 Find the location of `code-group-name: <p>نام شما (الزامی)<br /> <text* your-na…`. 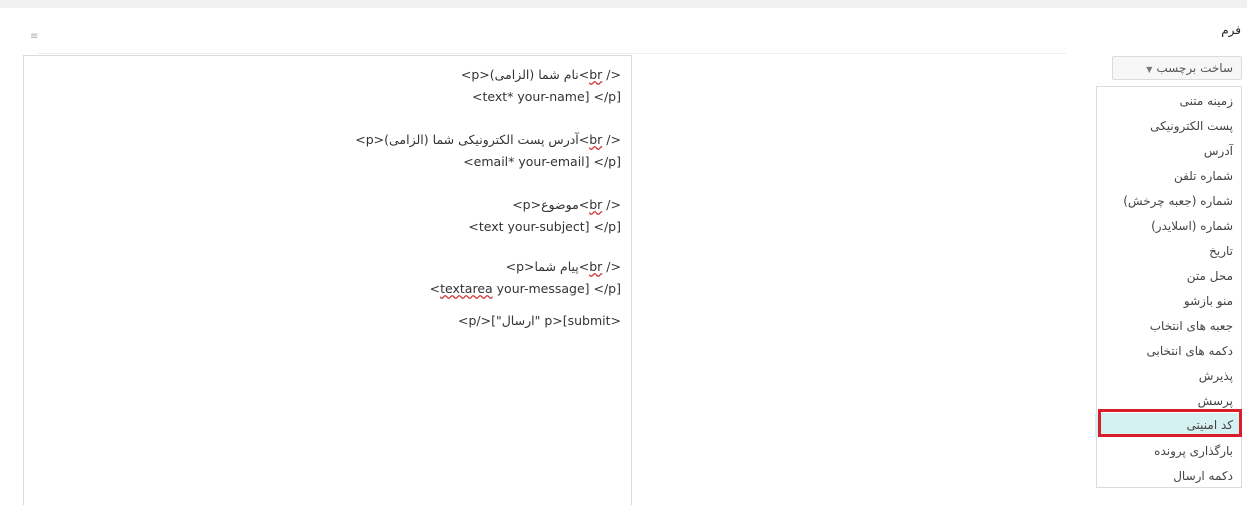

code-group-name: <p>نام شما (الزامی)<br /> <text* your-na… is located at coordinates (541, 86).